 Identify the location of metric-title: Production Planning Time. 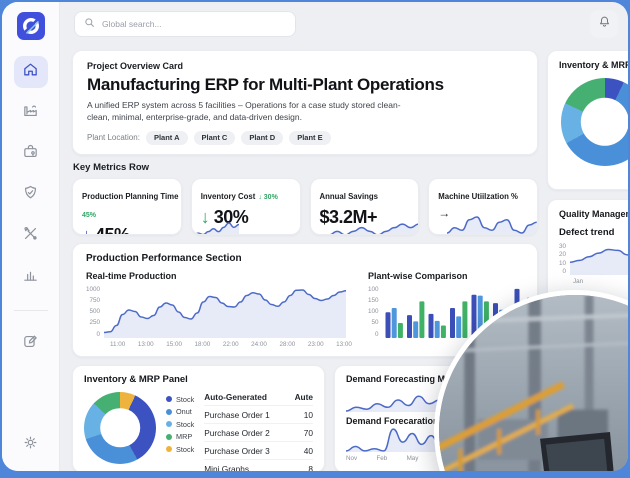
(130, 196).